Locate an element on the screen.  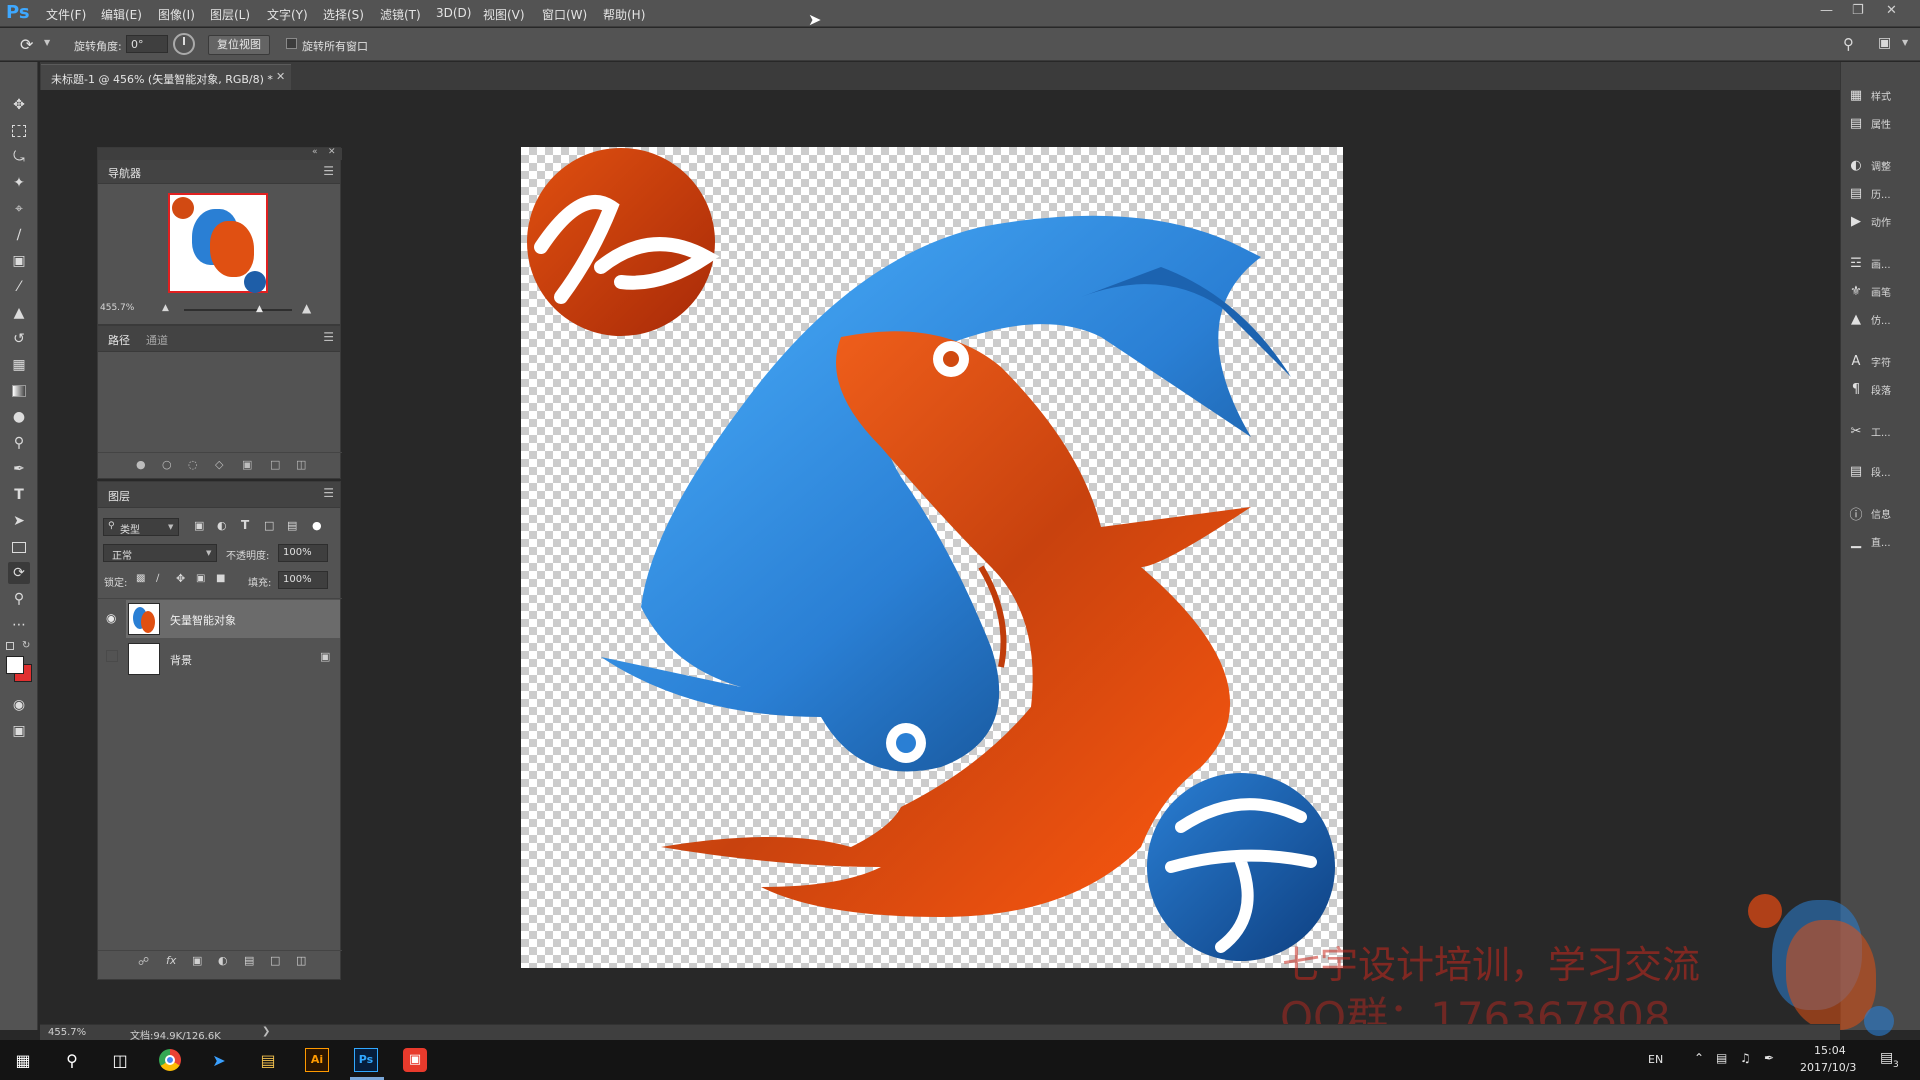
network-icon: ▤ is located at coordinates (1721, 1058).